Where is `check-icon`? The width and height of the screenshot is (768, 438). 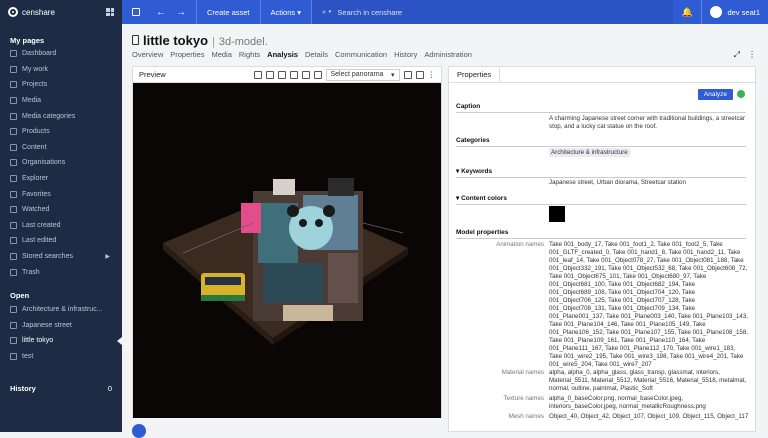
check-icon is located at coordinates (741, 94).